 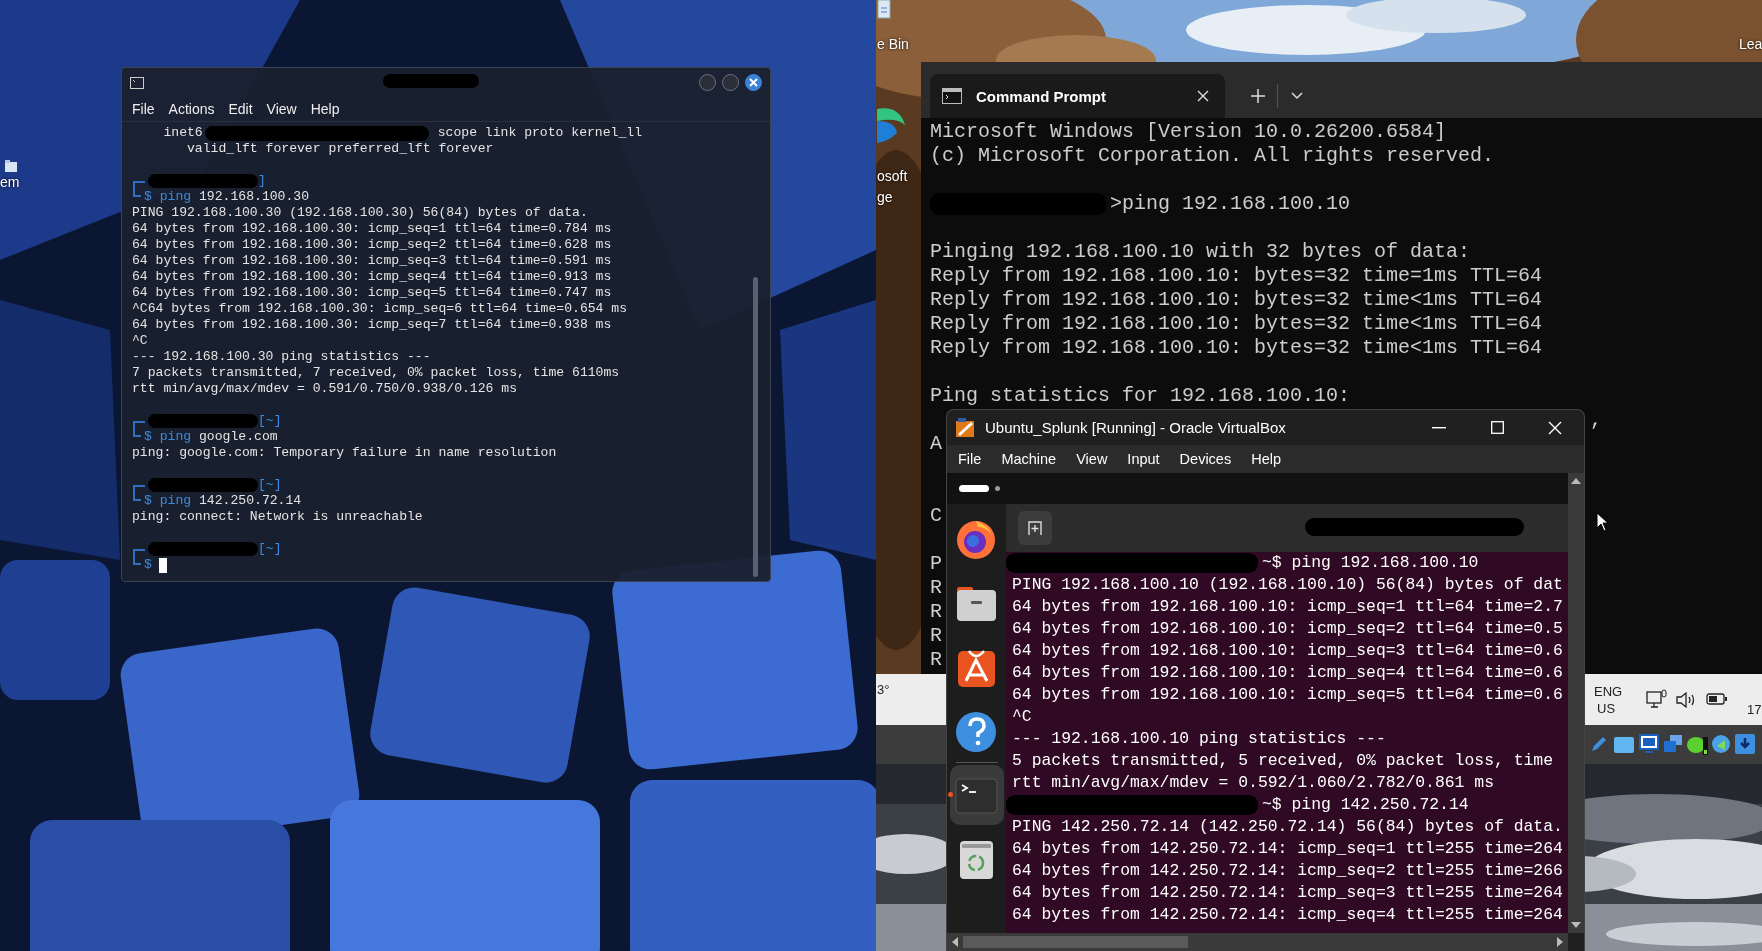 I want to click on console-line: Ping statistics for 192.168.100.10:, so click(x=1140, y=396).